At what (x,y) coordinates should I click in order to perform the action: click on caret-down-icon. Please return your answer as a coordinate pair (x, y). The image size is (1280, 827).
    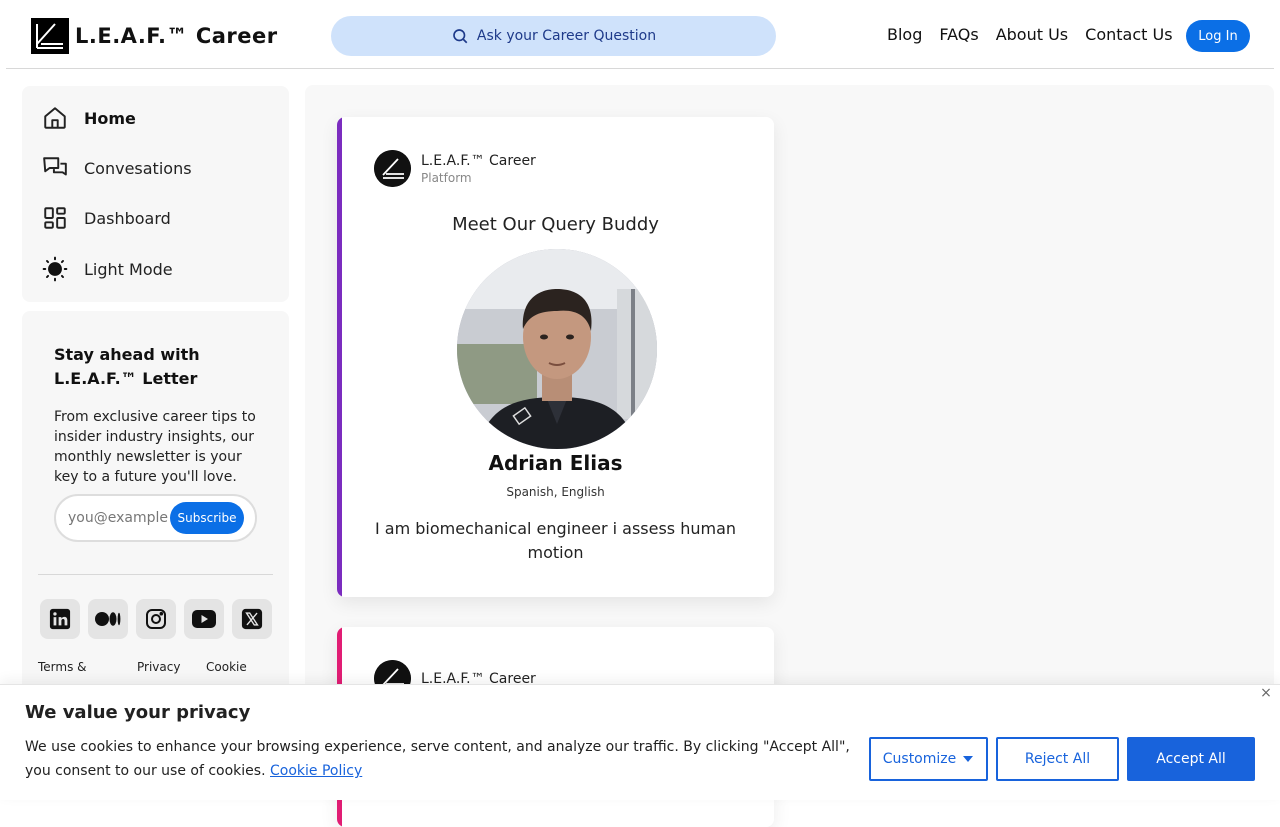
    Looking at the image, I should click on (968, 759).